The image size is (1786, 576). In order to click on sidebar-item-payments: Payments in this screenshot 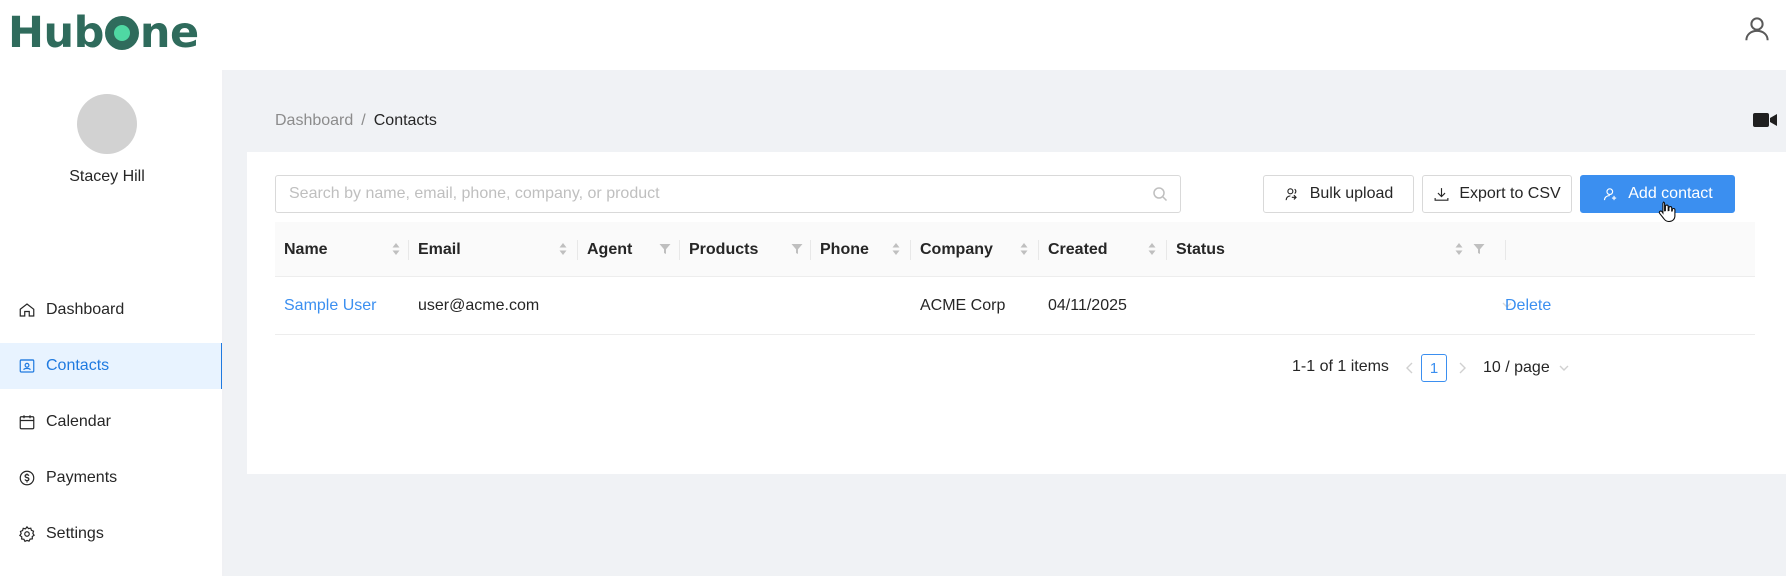, I will do `click(112, 478)`.